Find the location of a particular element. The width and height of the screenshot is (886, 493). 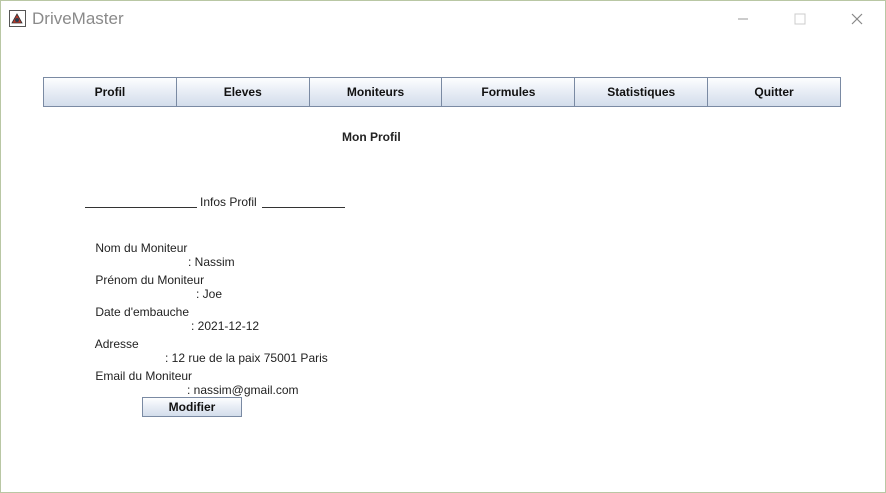

email-value: : nassim@gmail.com is located at coordinates (243, 390).